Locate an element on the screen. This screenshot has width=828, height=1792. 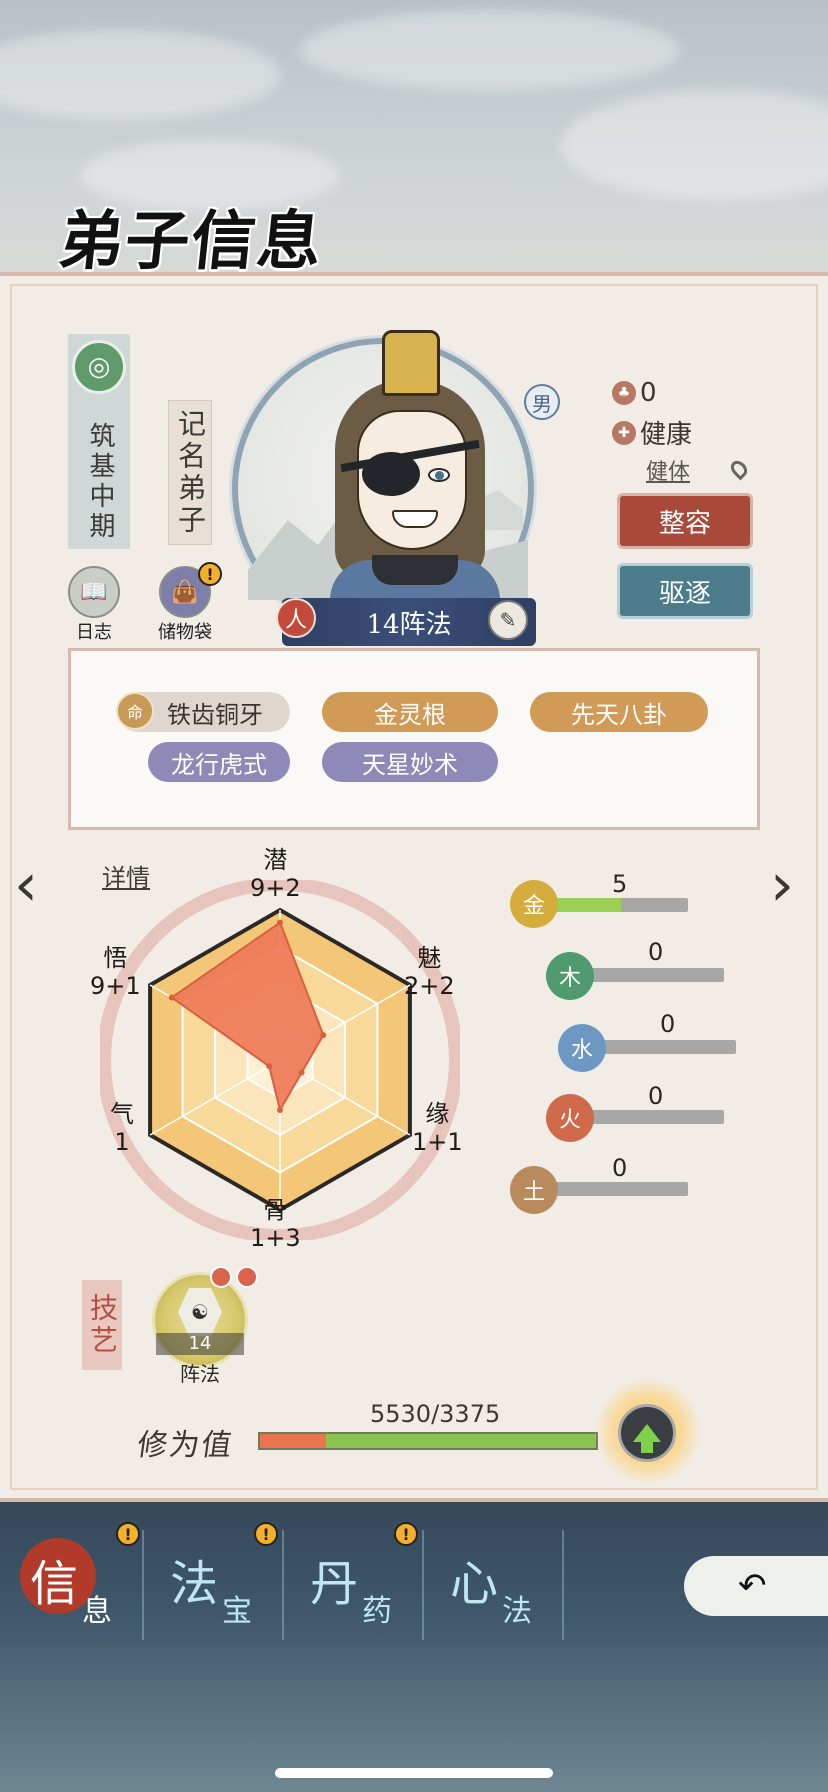
cultivation-bar is located at coordinates (428, 1441).